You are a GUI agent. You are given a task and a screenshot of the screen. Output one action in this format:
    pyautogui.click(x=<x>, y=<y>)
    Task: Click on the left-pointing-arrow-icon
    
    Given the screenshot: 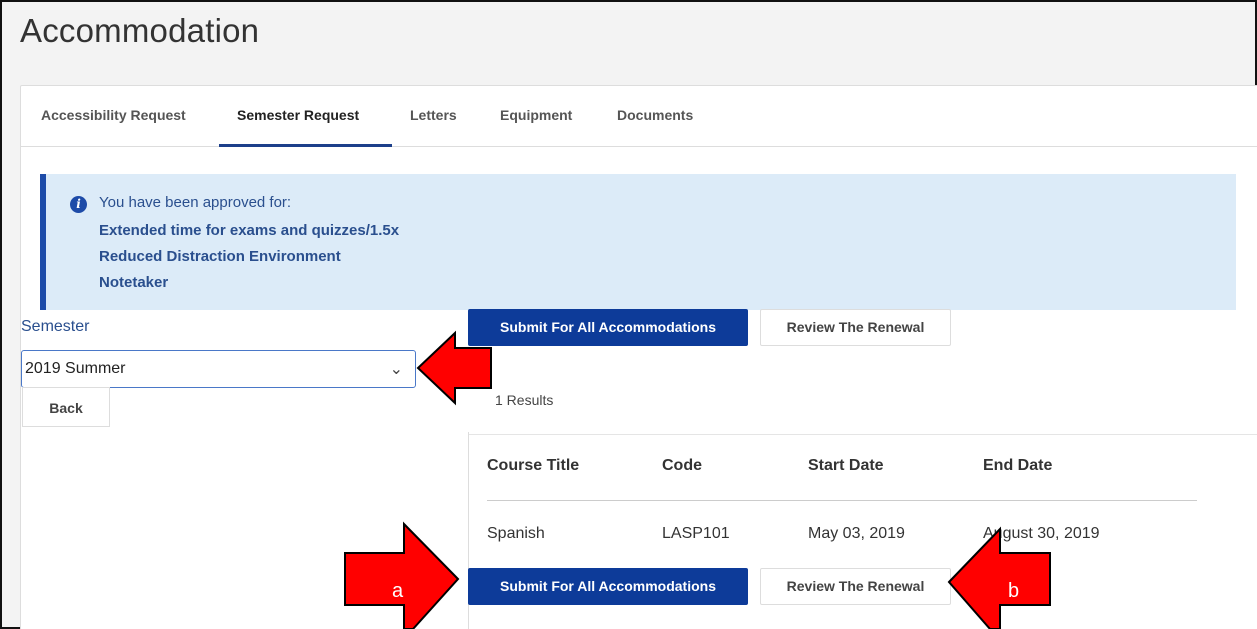 What is the action you would take?
    pyautogui.click(x=454, y=368)
    